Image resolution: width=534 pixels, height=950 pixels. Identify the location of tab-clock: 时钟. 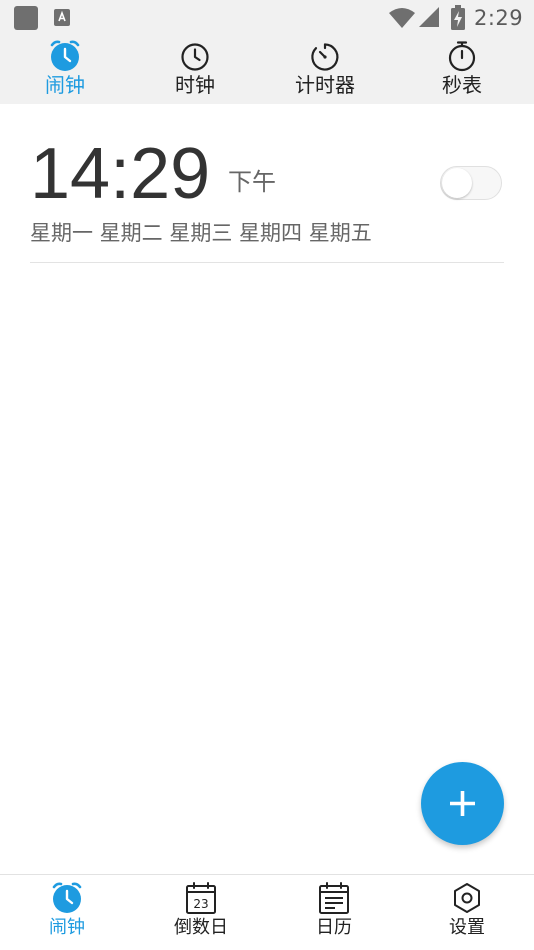
(195, 70).